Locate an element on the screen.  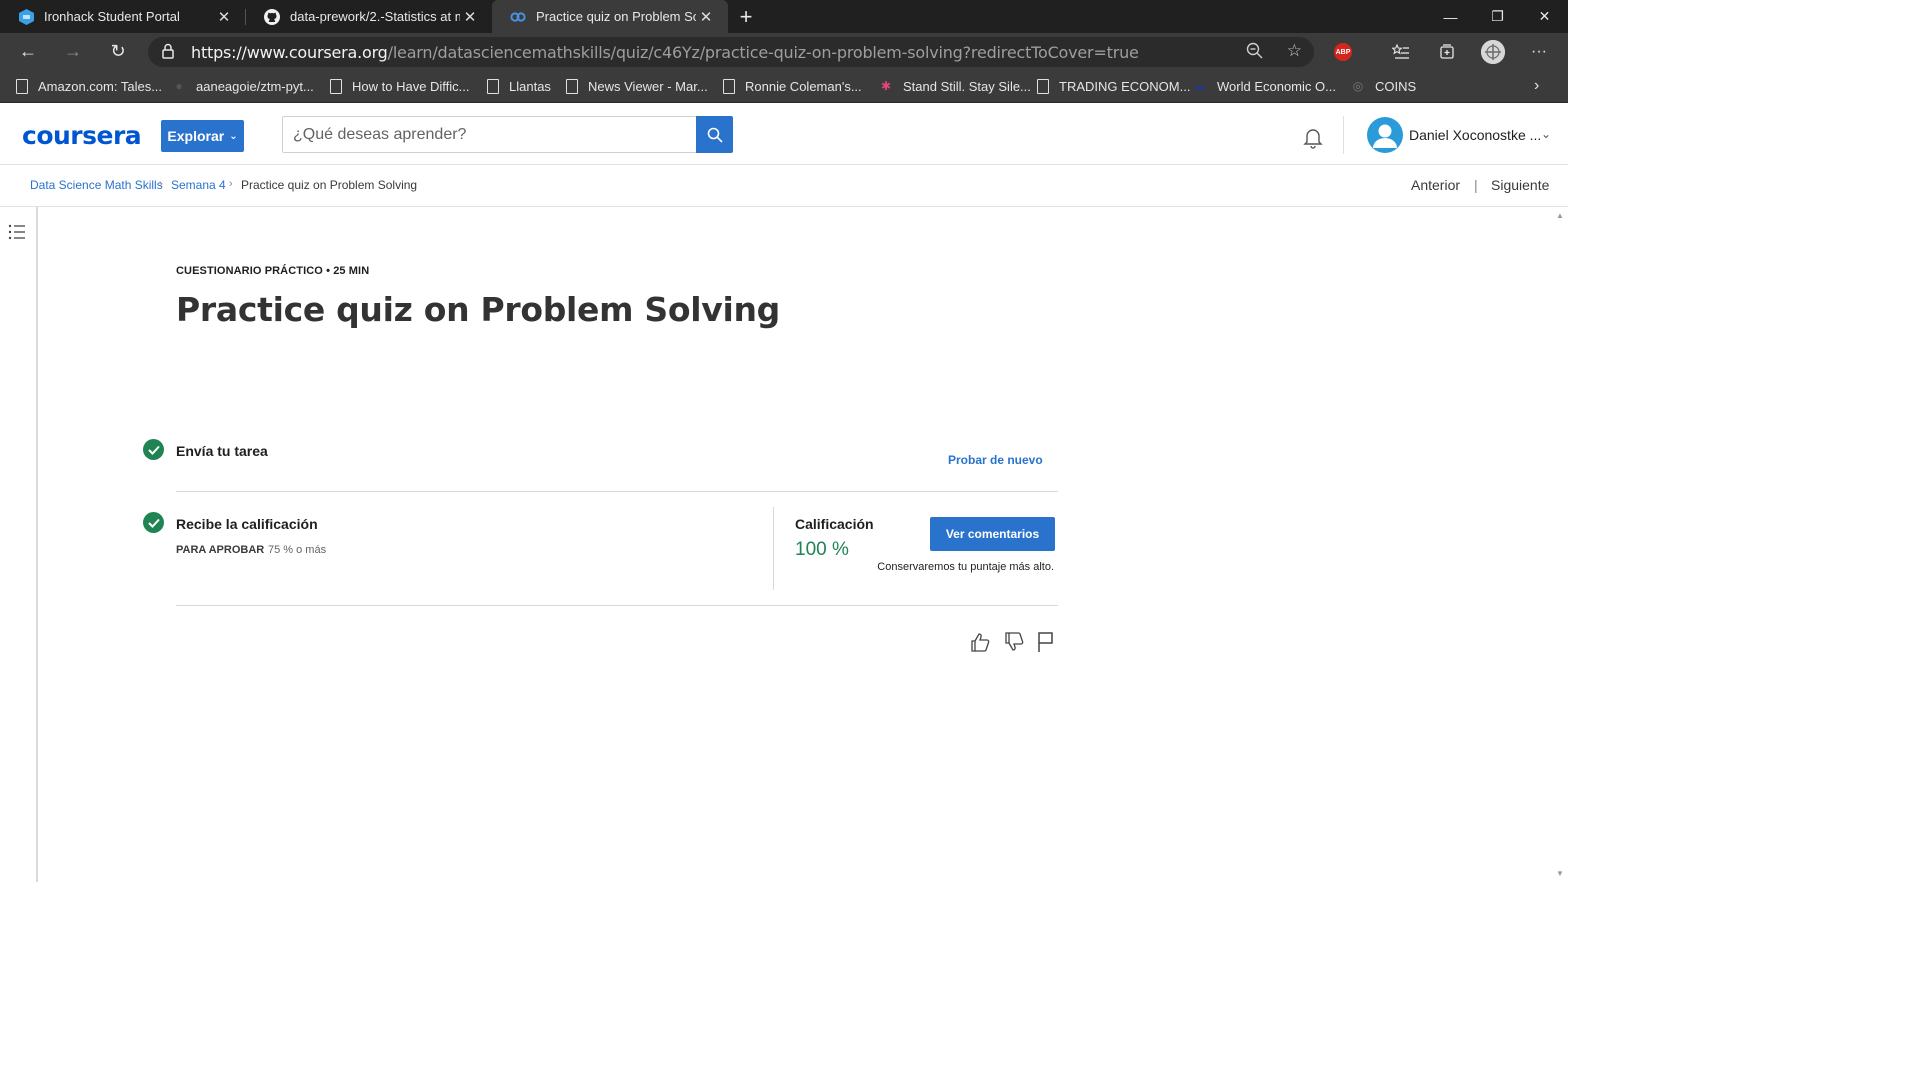
lock-icon is located at coordinates (168, 52).